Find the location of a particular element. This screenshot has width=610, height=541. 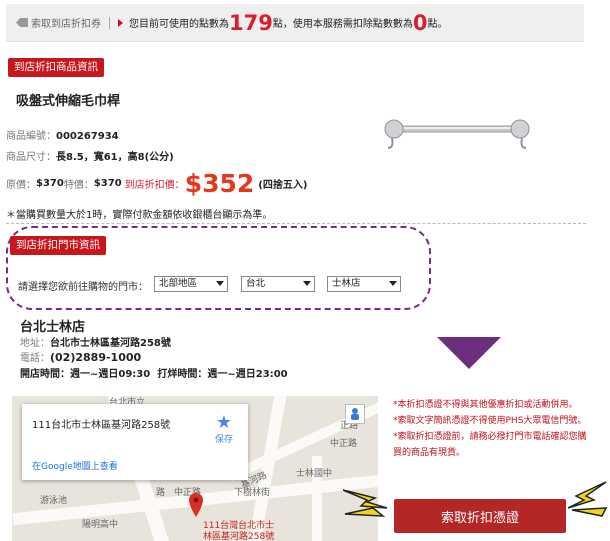

city-select: 台北 is located at coordinates (278, 284).